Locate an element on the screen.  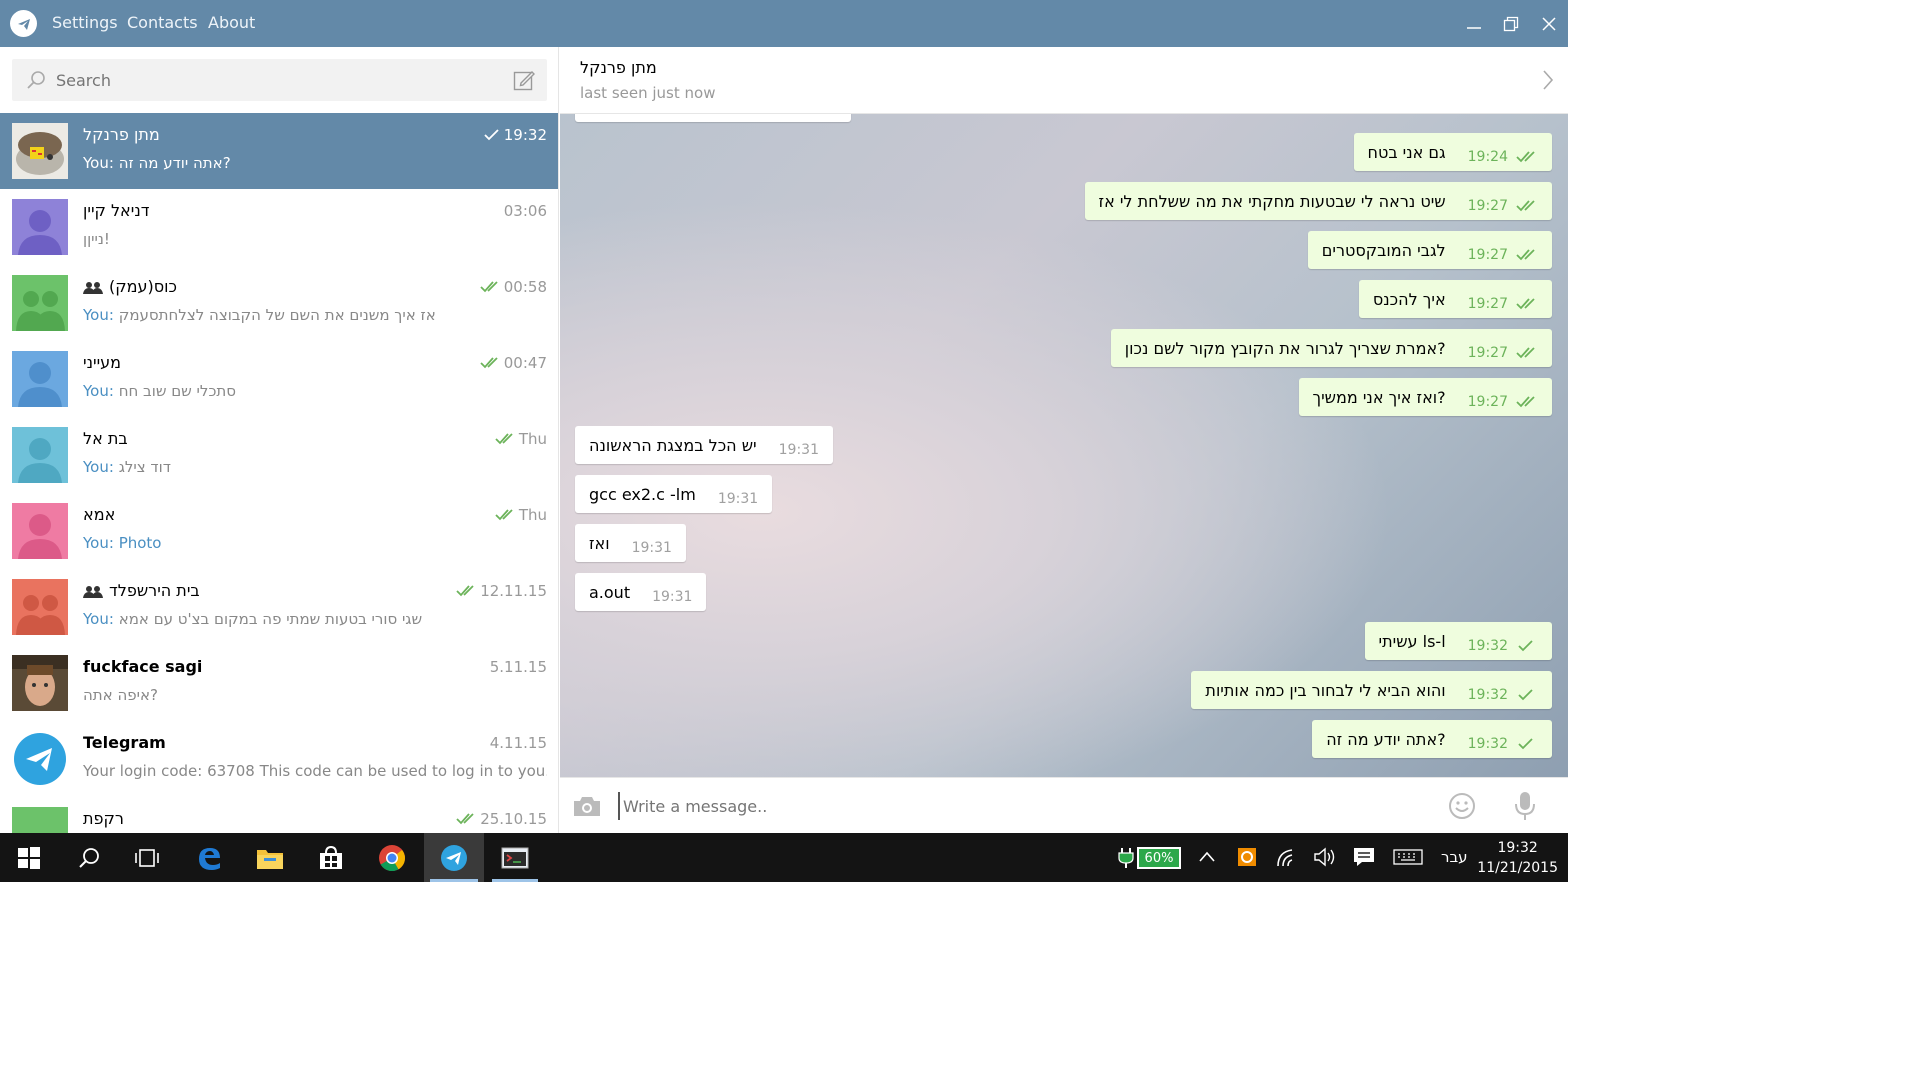
message-bubble: לגבי המובקסטרים 19:27 is located at coordinates (1429, 250).